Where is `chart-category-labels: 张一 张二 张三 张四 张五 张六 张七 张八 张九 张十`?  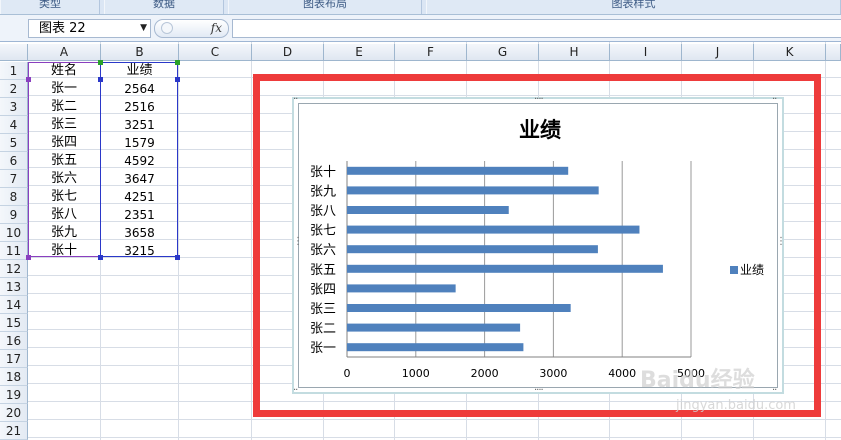 chart-category-labels: 张一 张二 张三 张四 张五 张六 张七 张八 张九 张十 is located at coordinates (323, 260).